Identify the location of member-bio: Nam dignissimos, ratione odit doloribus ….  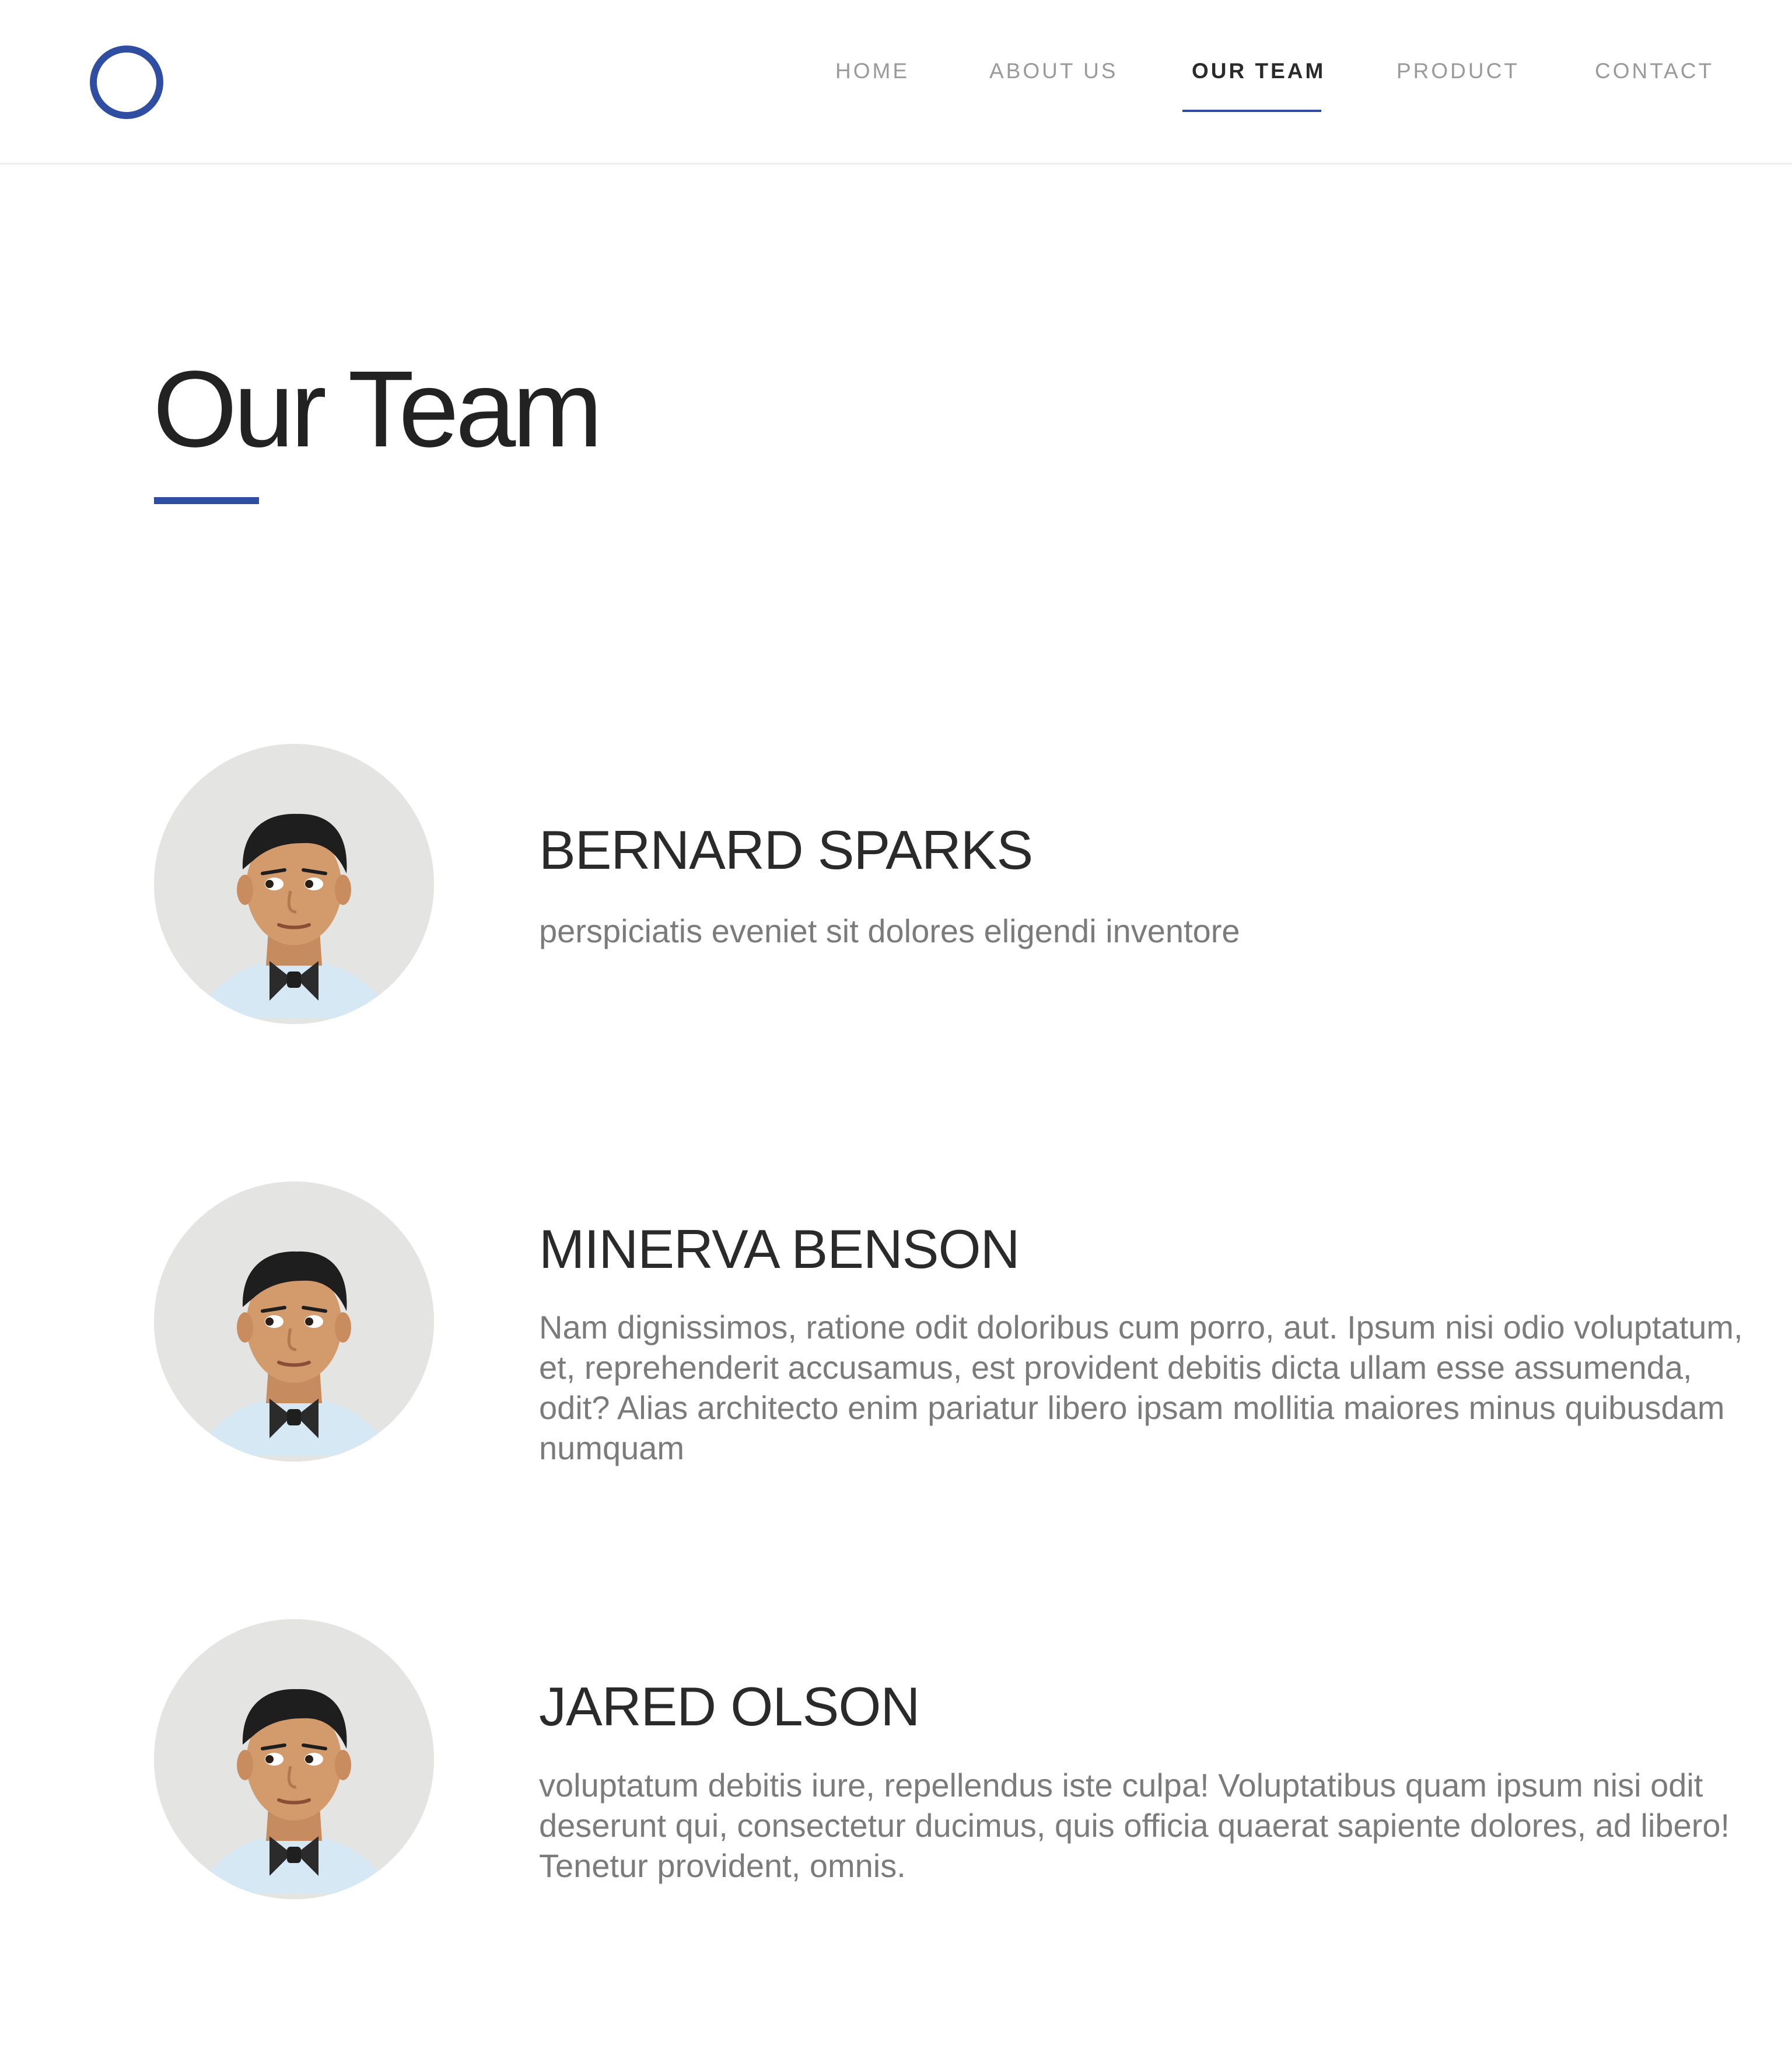
(1141, 1387).